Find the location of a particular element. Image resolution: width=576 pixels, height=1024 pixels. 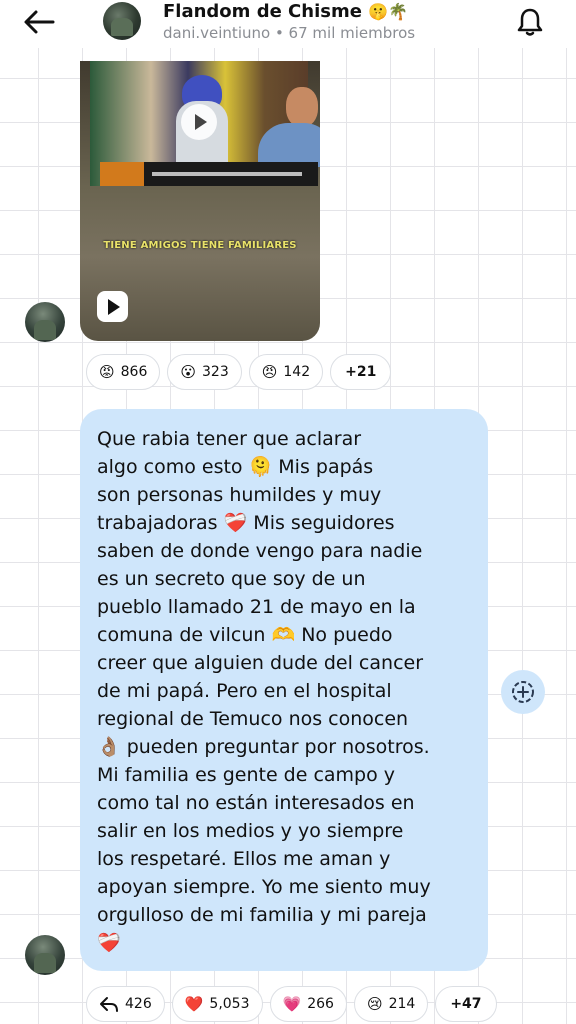

heart-emoji-icon: ❤️ is located at coordinates (194, 1004).